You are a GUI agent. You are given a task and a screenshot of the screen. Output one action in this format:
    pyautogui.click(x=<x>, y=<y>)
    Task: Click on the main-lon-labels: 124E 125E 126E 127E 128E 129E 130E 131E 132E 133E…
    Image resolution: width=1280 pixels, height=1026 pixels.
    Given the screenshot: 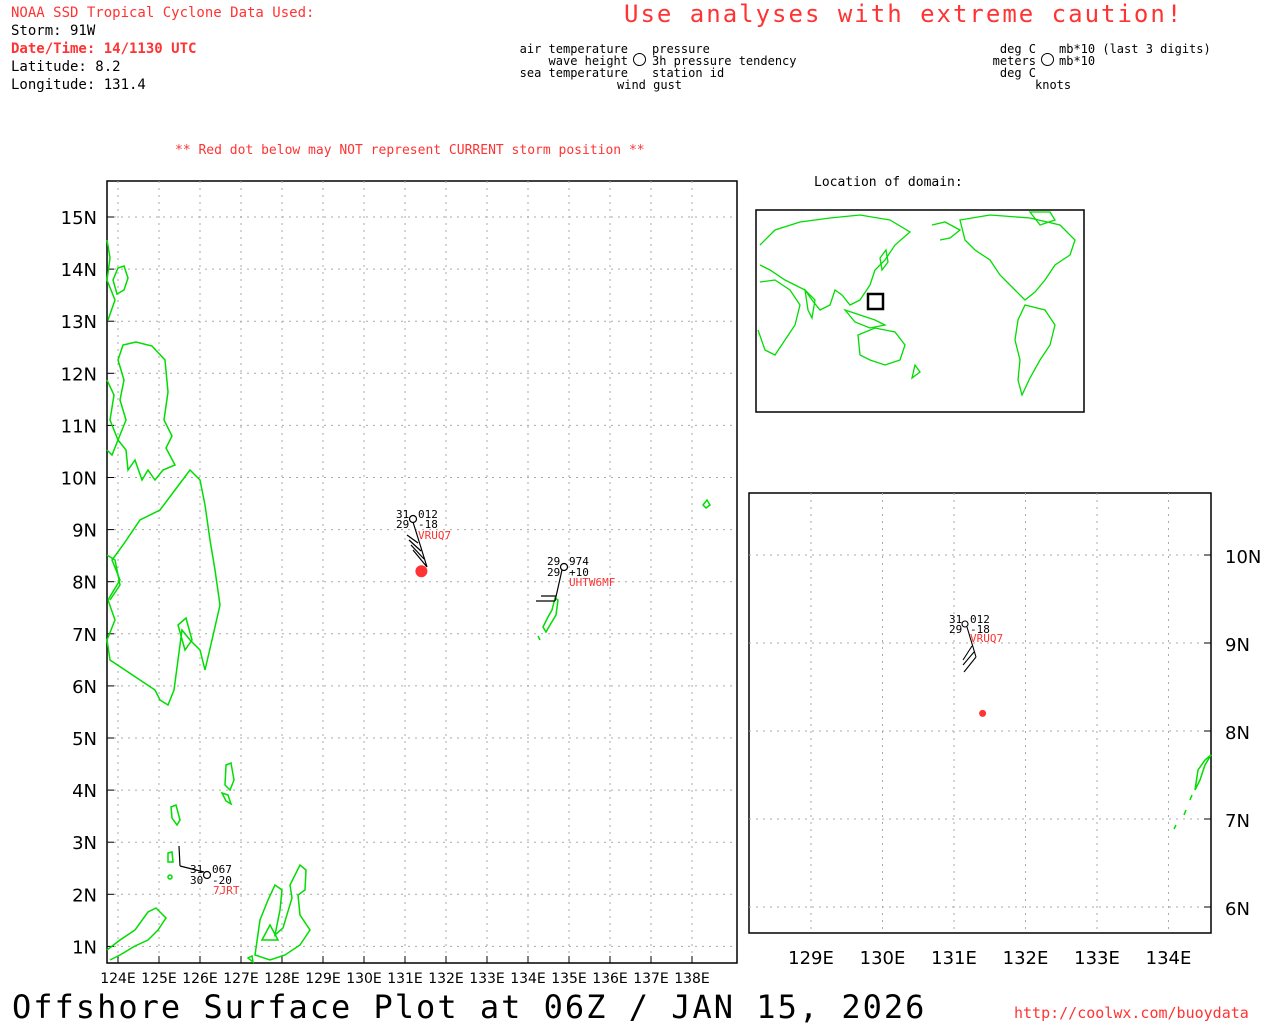 What is the action you would take?
    pyautogui.click(x=405, y=979)
    